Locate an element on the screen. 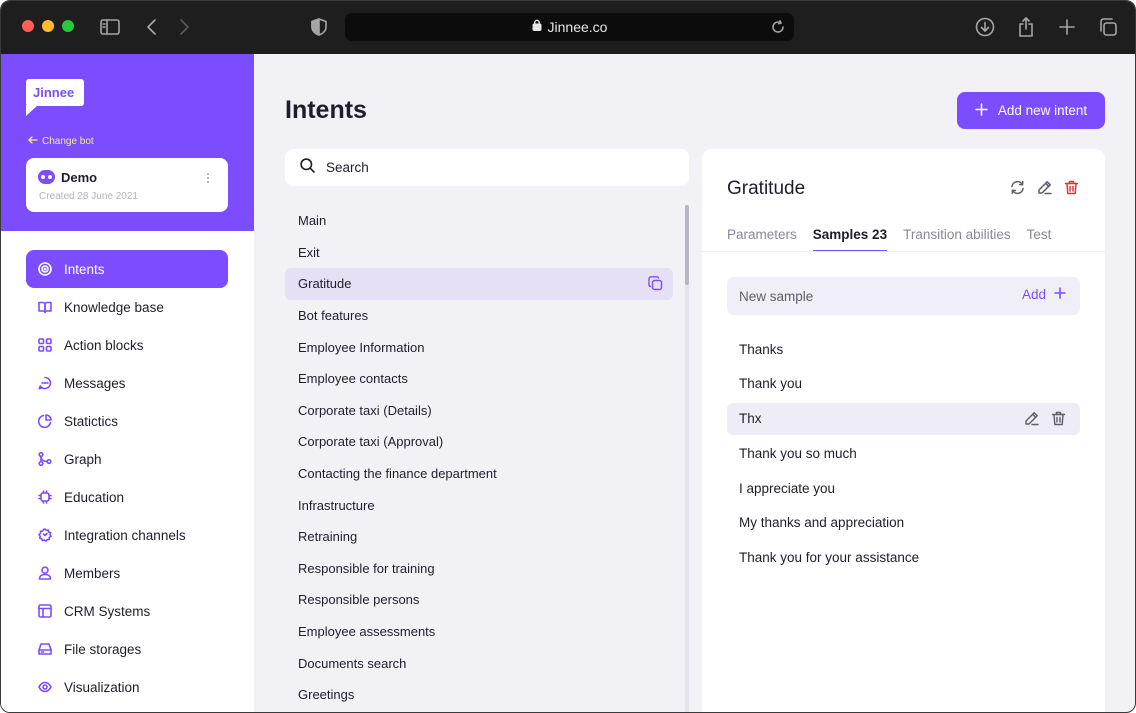 Image resolution: width=1136 pixels, height=713 pixels. add-new-intent-label: Add new intent is located at coordinates (1042, 110).